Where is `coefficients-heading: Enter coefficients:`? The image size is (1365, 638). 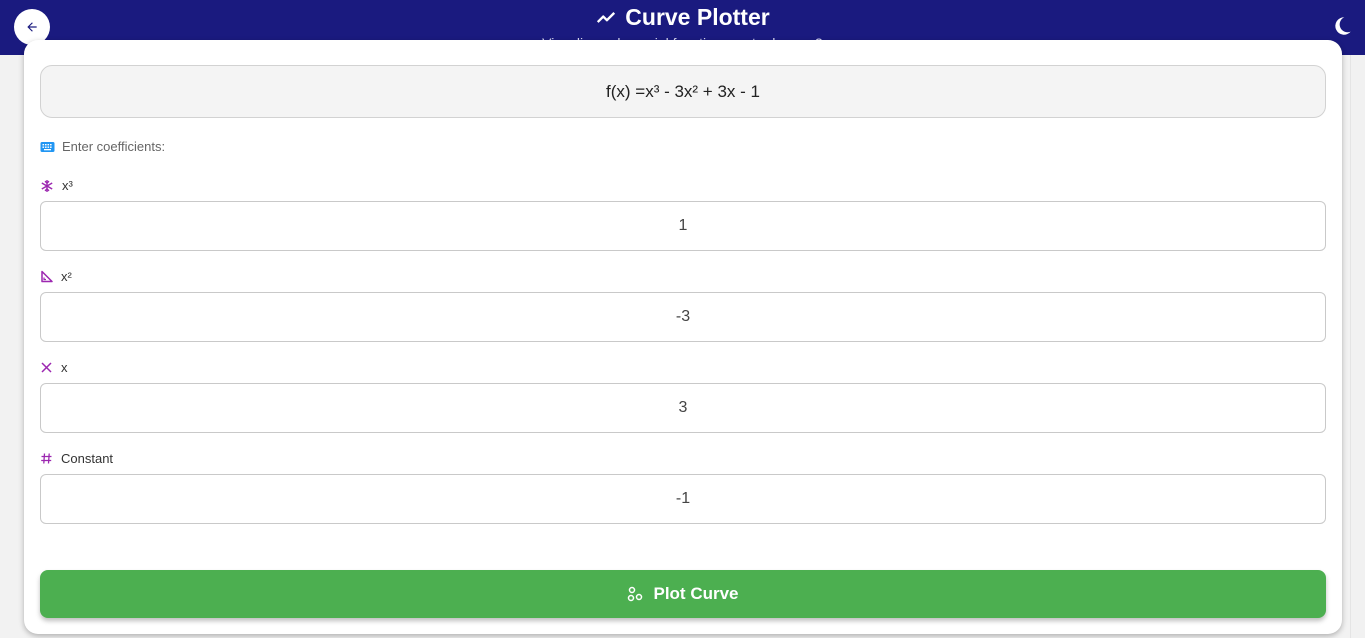
coefficients-heading: Enter coefficients: is located at coordinates (102, 146).